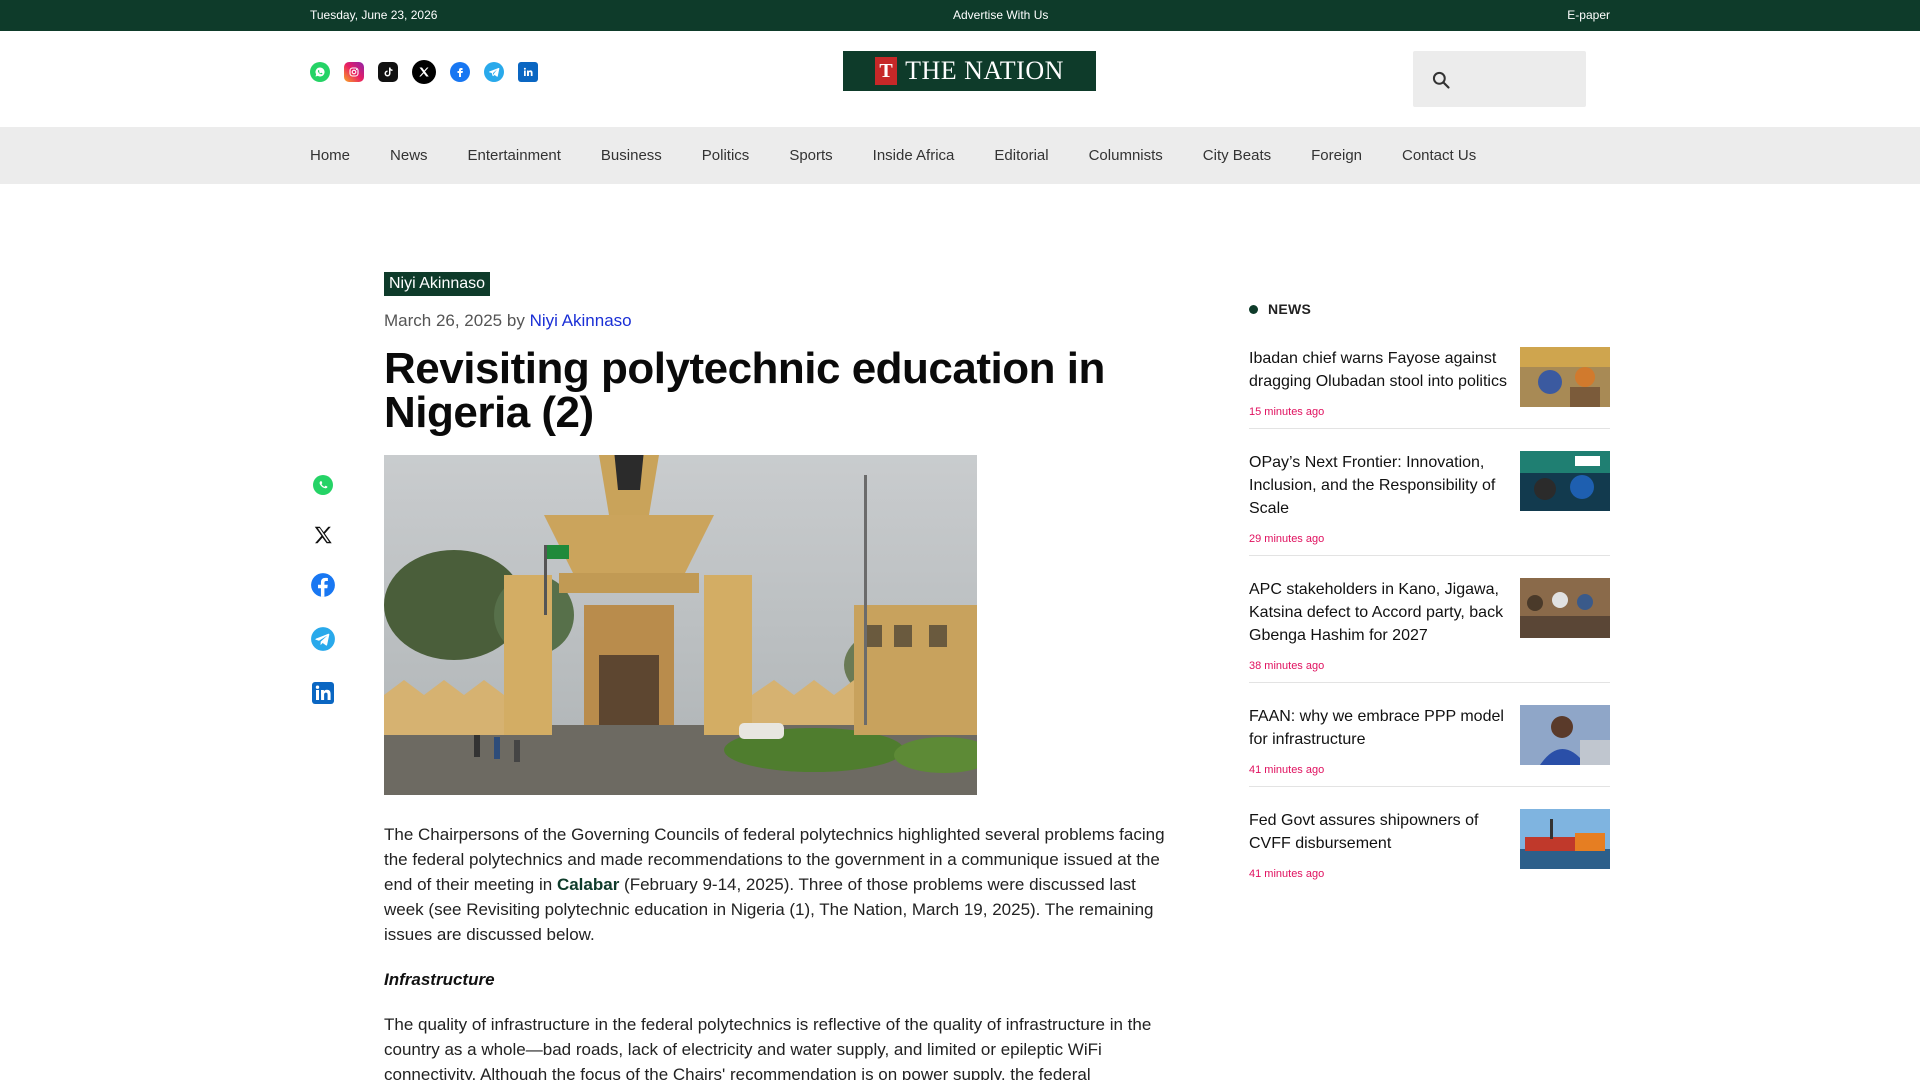  What do you see at coordinates (409, 155) in the screenshot?
I see `nav-item-news: News` at bounding box center [409, 155].